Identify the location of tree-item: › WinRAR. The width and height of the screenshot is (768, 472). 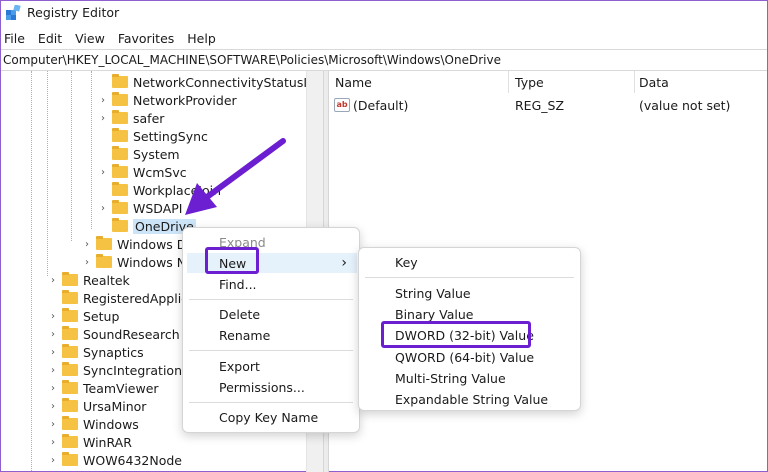
(89, 442).